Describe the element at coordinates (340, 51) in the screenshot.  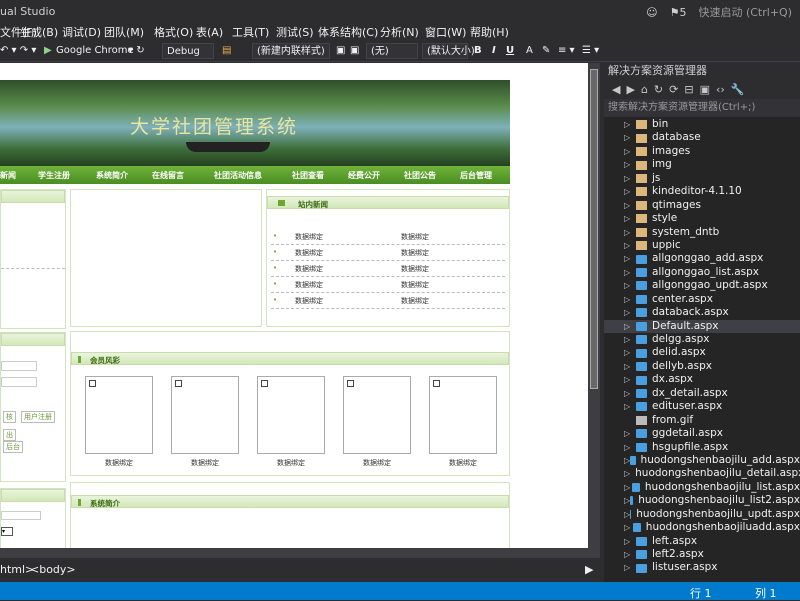
I see `style-app-icon: ▣` at that location.